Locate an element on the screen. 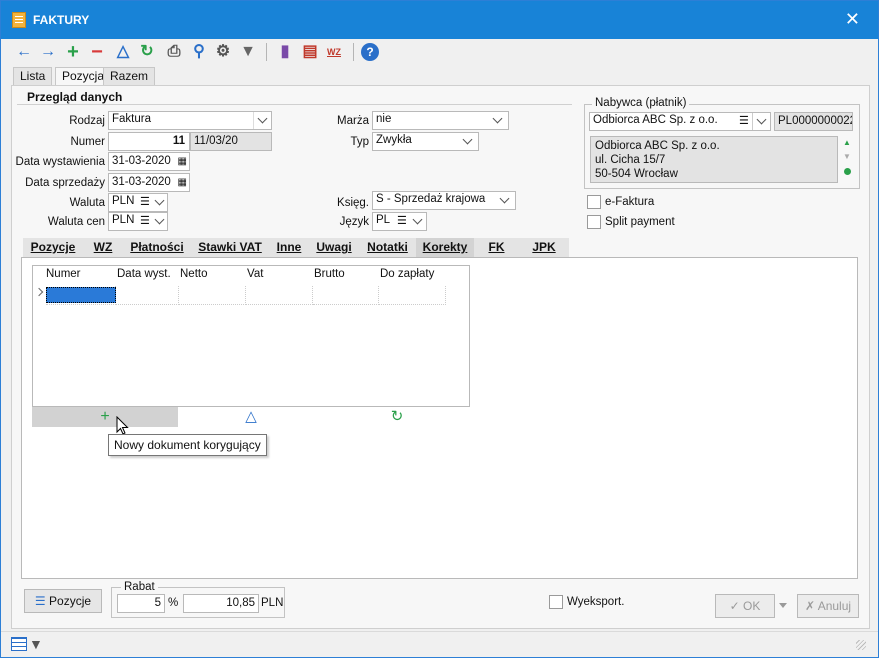 This screenshot has width=879, height=658. tab-lista: Lista is located at coordinates (33, 76).